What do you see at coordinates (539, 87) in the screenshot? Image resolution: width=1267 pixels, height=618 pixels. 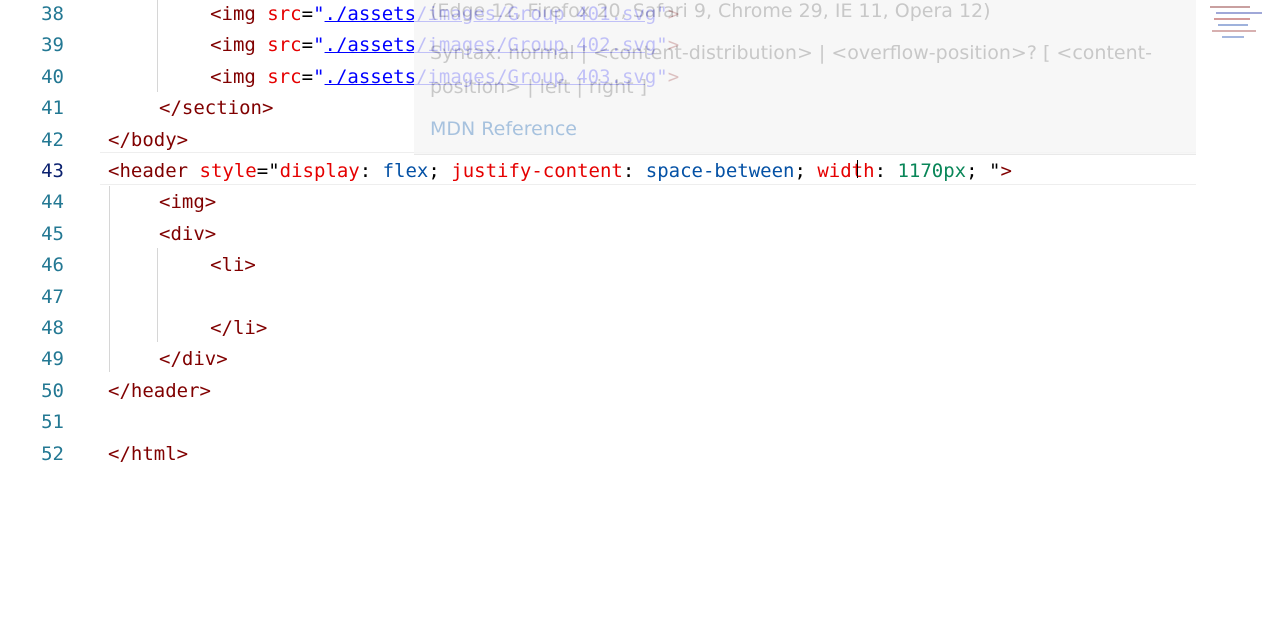 I see `hover-syntax-continued: position> | left | right ]` at bounding box center [539, 87].